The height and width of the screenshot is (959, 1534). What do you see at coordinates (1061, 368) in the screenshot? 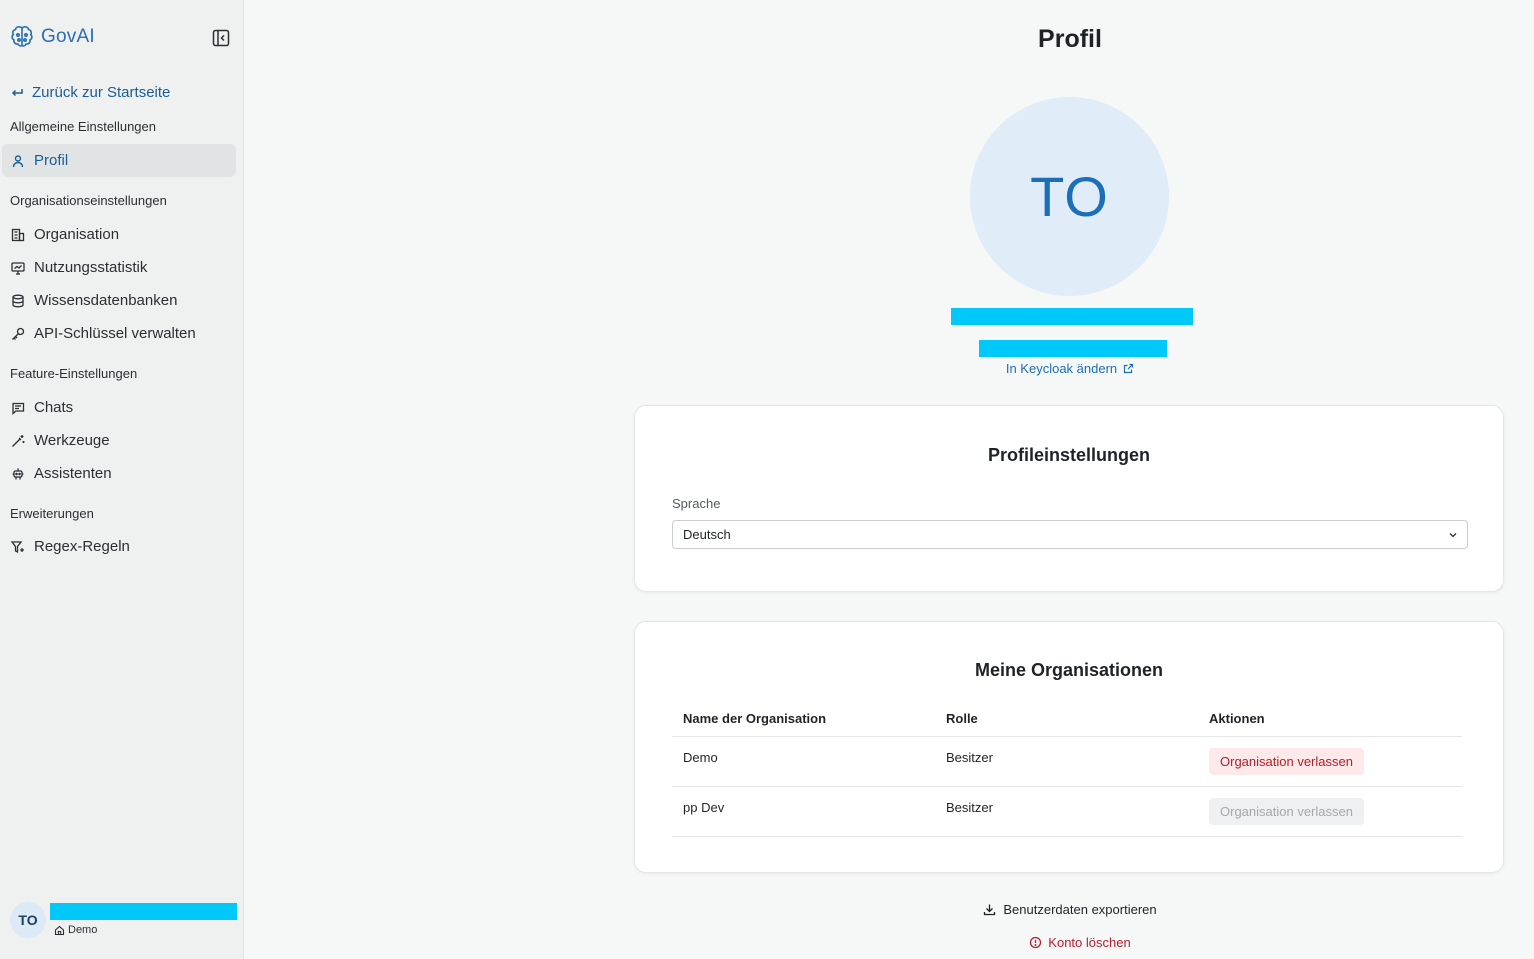
I see `edit-in-keycloak-label: In Keycloak ändern` at bounding box center [1061, 368].